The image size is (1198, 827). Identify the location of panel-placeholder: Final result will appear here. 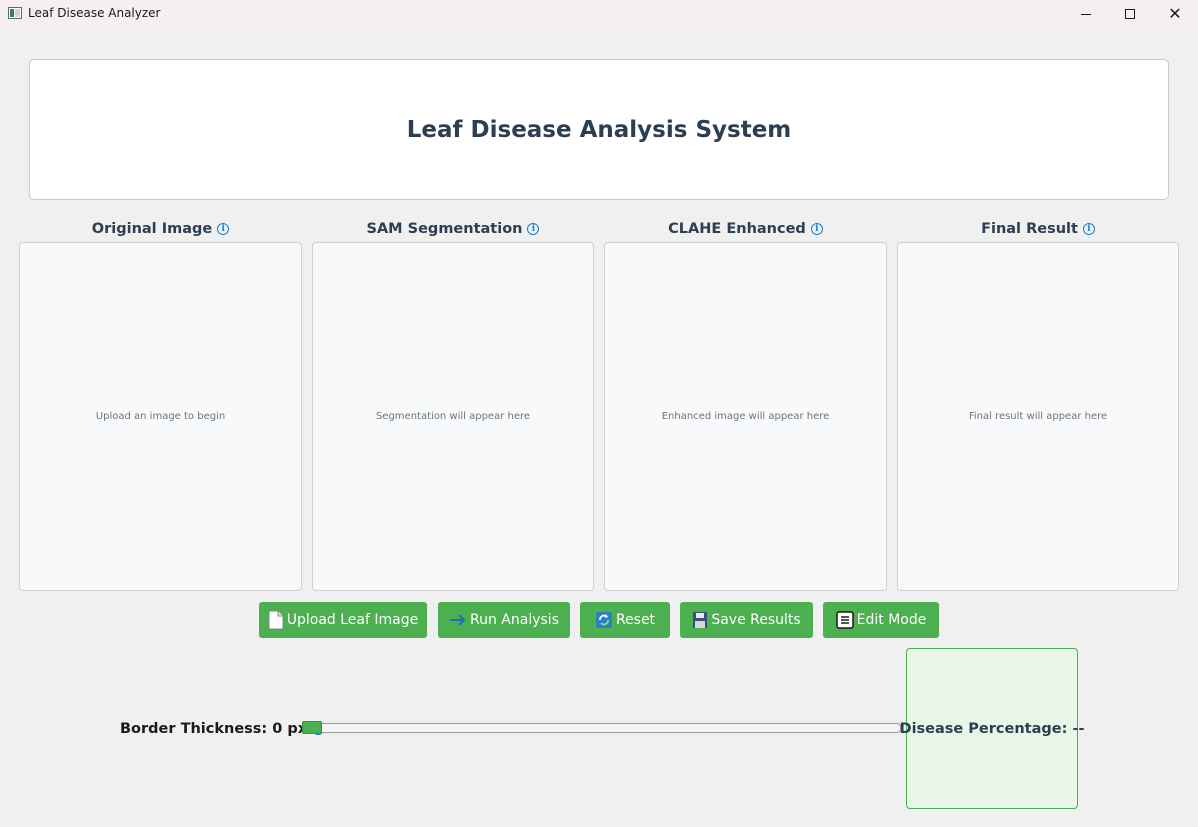
(1038, 416).